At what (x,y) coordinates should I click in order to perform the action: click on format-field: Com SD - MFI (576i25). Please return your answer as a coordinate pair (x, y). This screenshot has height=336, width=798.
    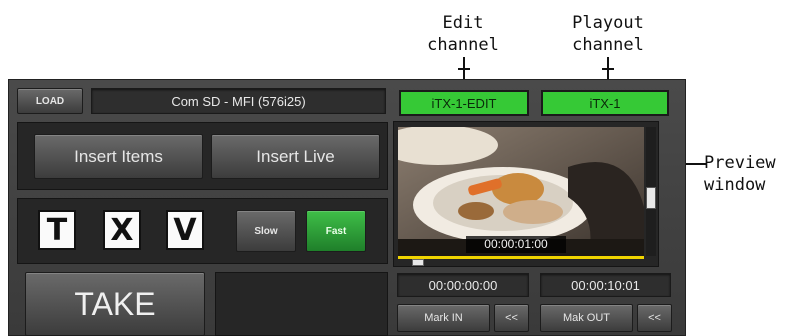
    Looking at the image, I should click on (238, 101).